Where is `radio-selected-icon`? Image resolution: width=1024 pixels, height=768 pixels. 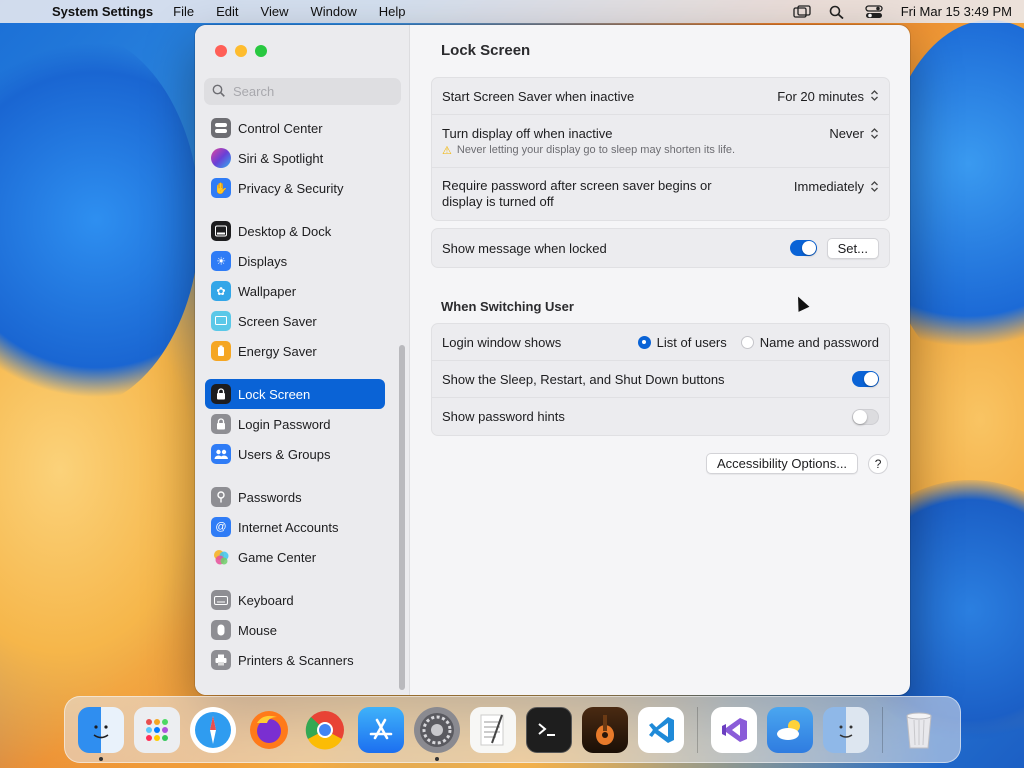 radio-selected-icon is located at coordinates (644, 342).